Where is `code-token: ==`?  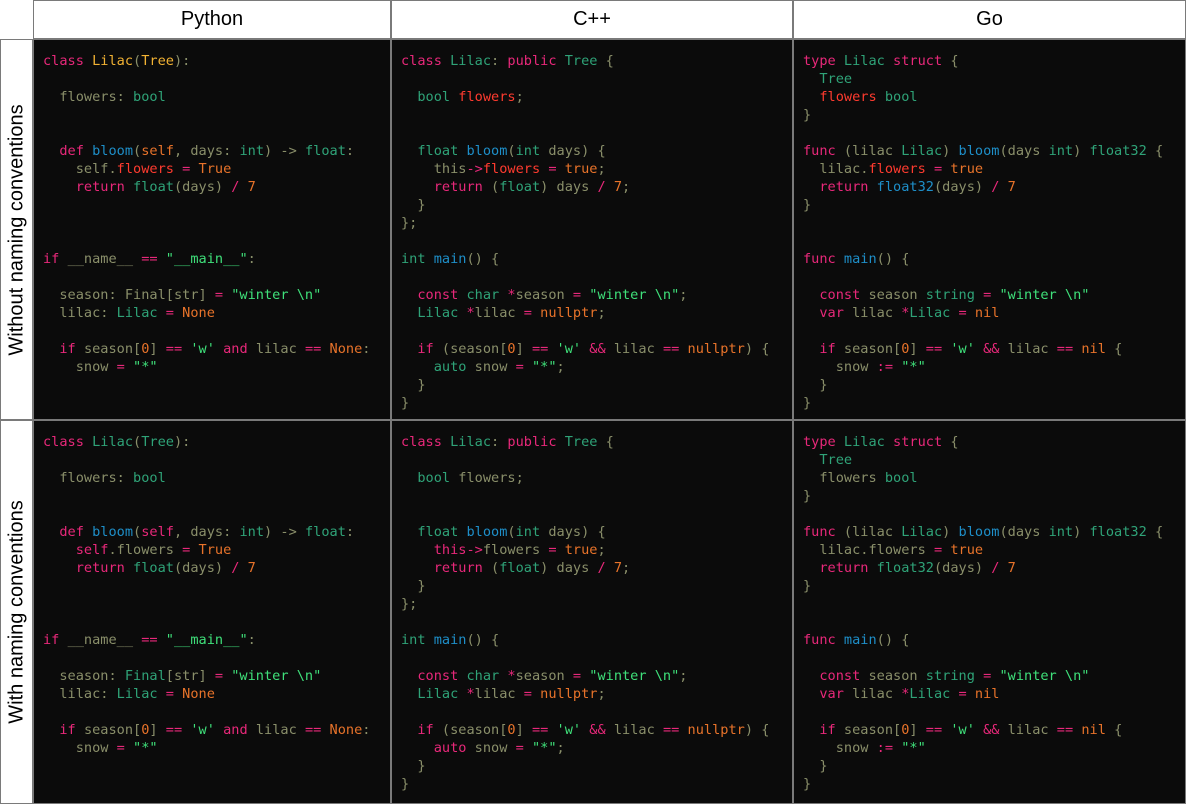
code-token: == is located at coordinates (671, 349).